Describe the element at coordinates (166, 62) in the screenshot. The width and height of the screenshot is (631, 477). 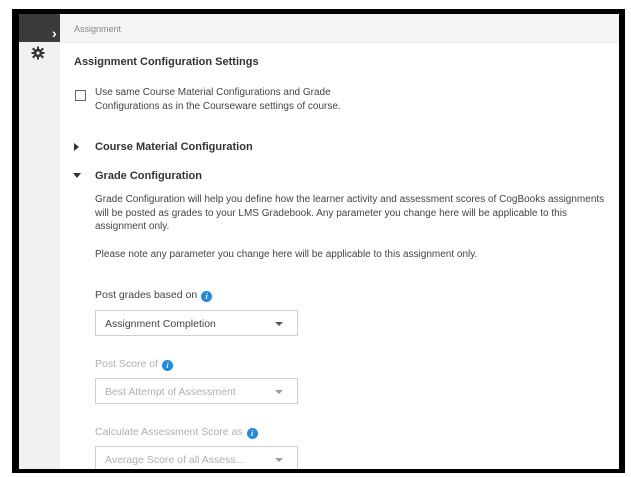
I see `section-title: Assignment Configuration Settings` at that location.